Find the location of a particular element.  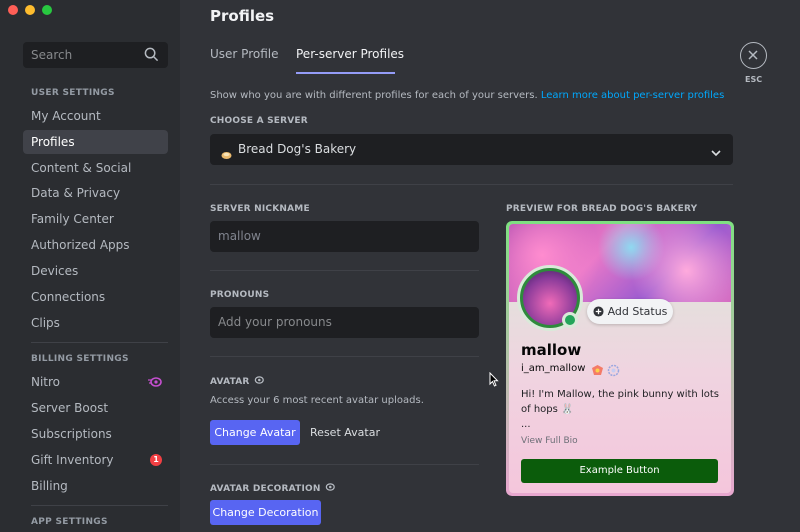

close-window-button is located at coordinates (13, 10).